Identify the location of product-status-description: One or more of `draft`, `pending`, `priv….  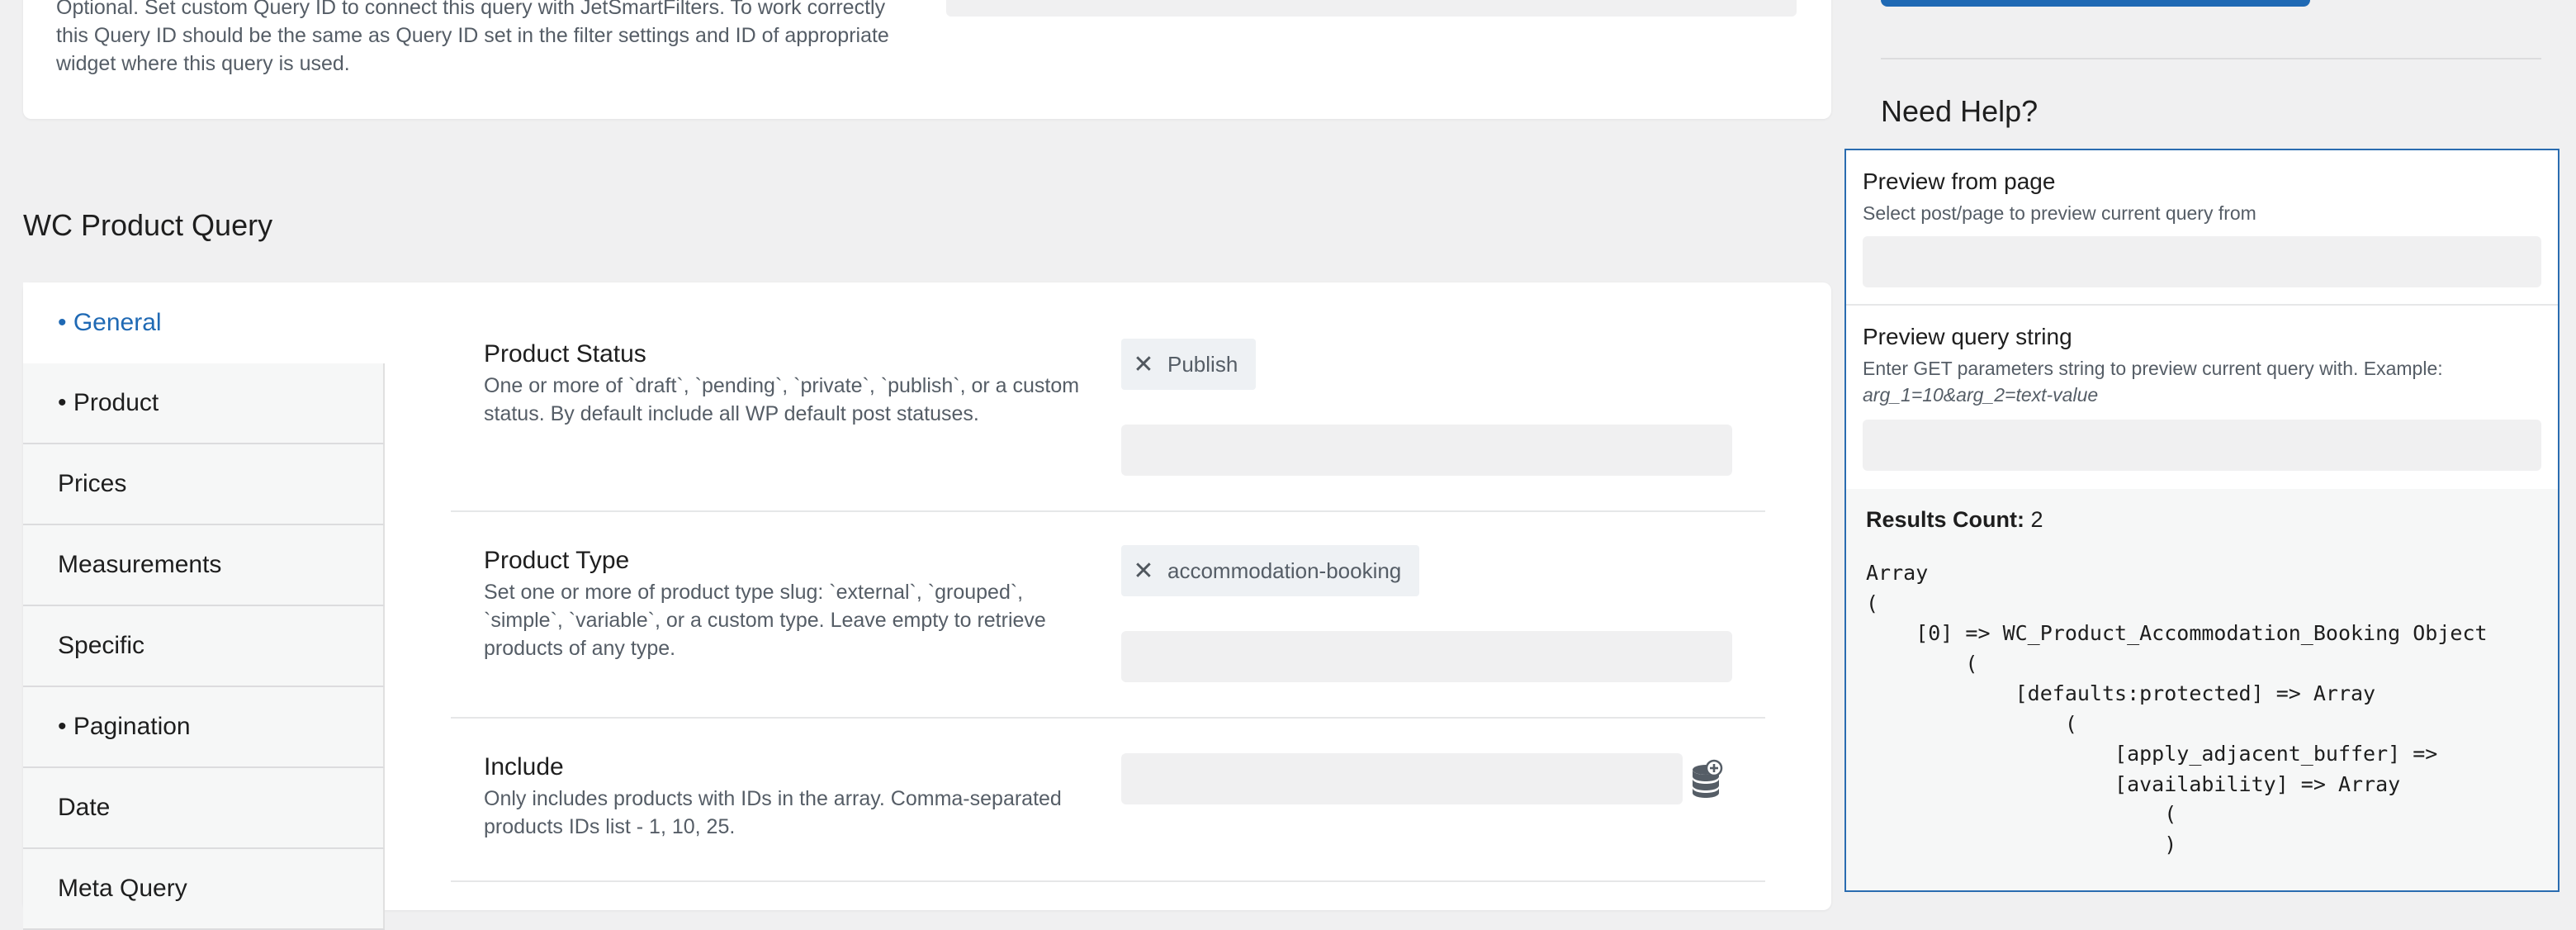
(782, 399).